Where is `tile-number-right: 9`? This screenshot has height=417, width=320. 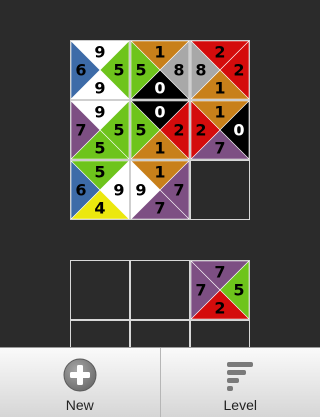 tile-number-right: 9 is located at coordinates (118, 190).